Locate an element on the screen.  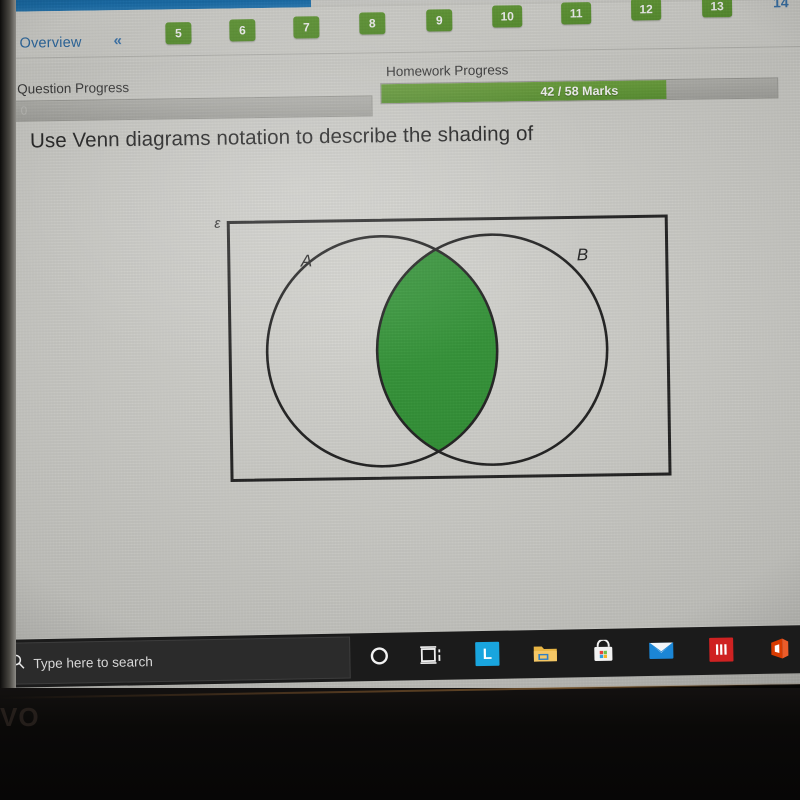
homework-progress-label: Homework Progress is located at coordinates (447, 71).